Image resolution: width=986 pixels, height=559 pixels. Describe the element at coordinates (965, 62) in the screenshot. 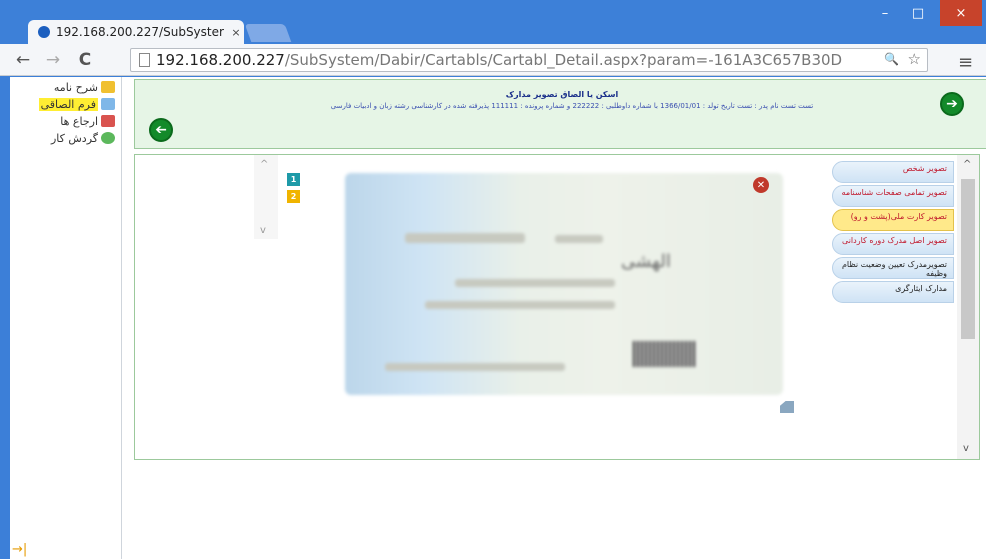

I see `menu-icon: ≡` at that location.